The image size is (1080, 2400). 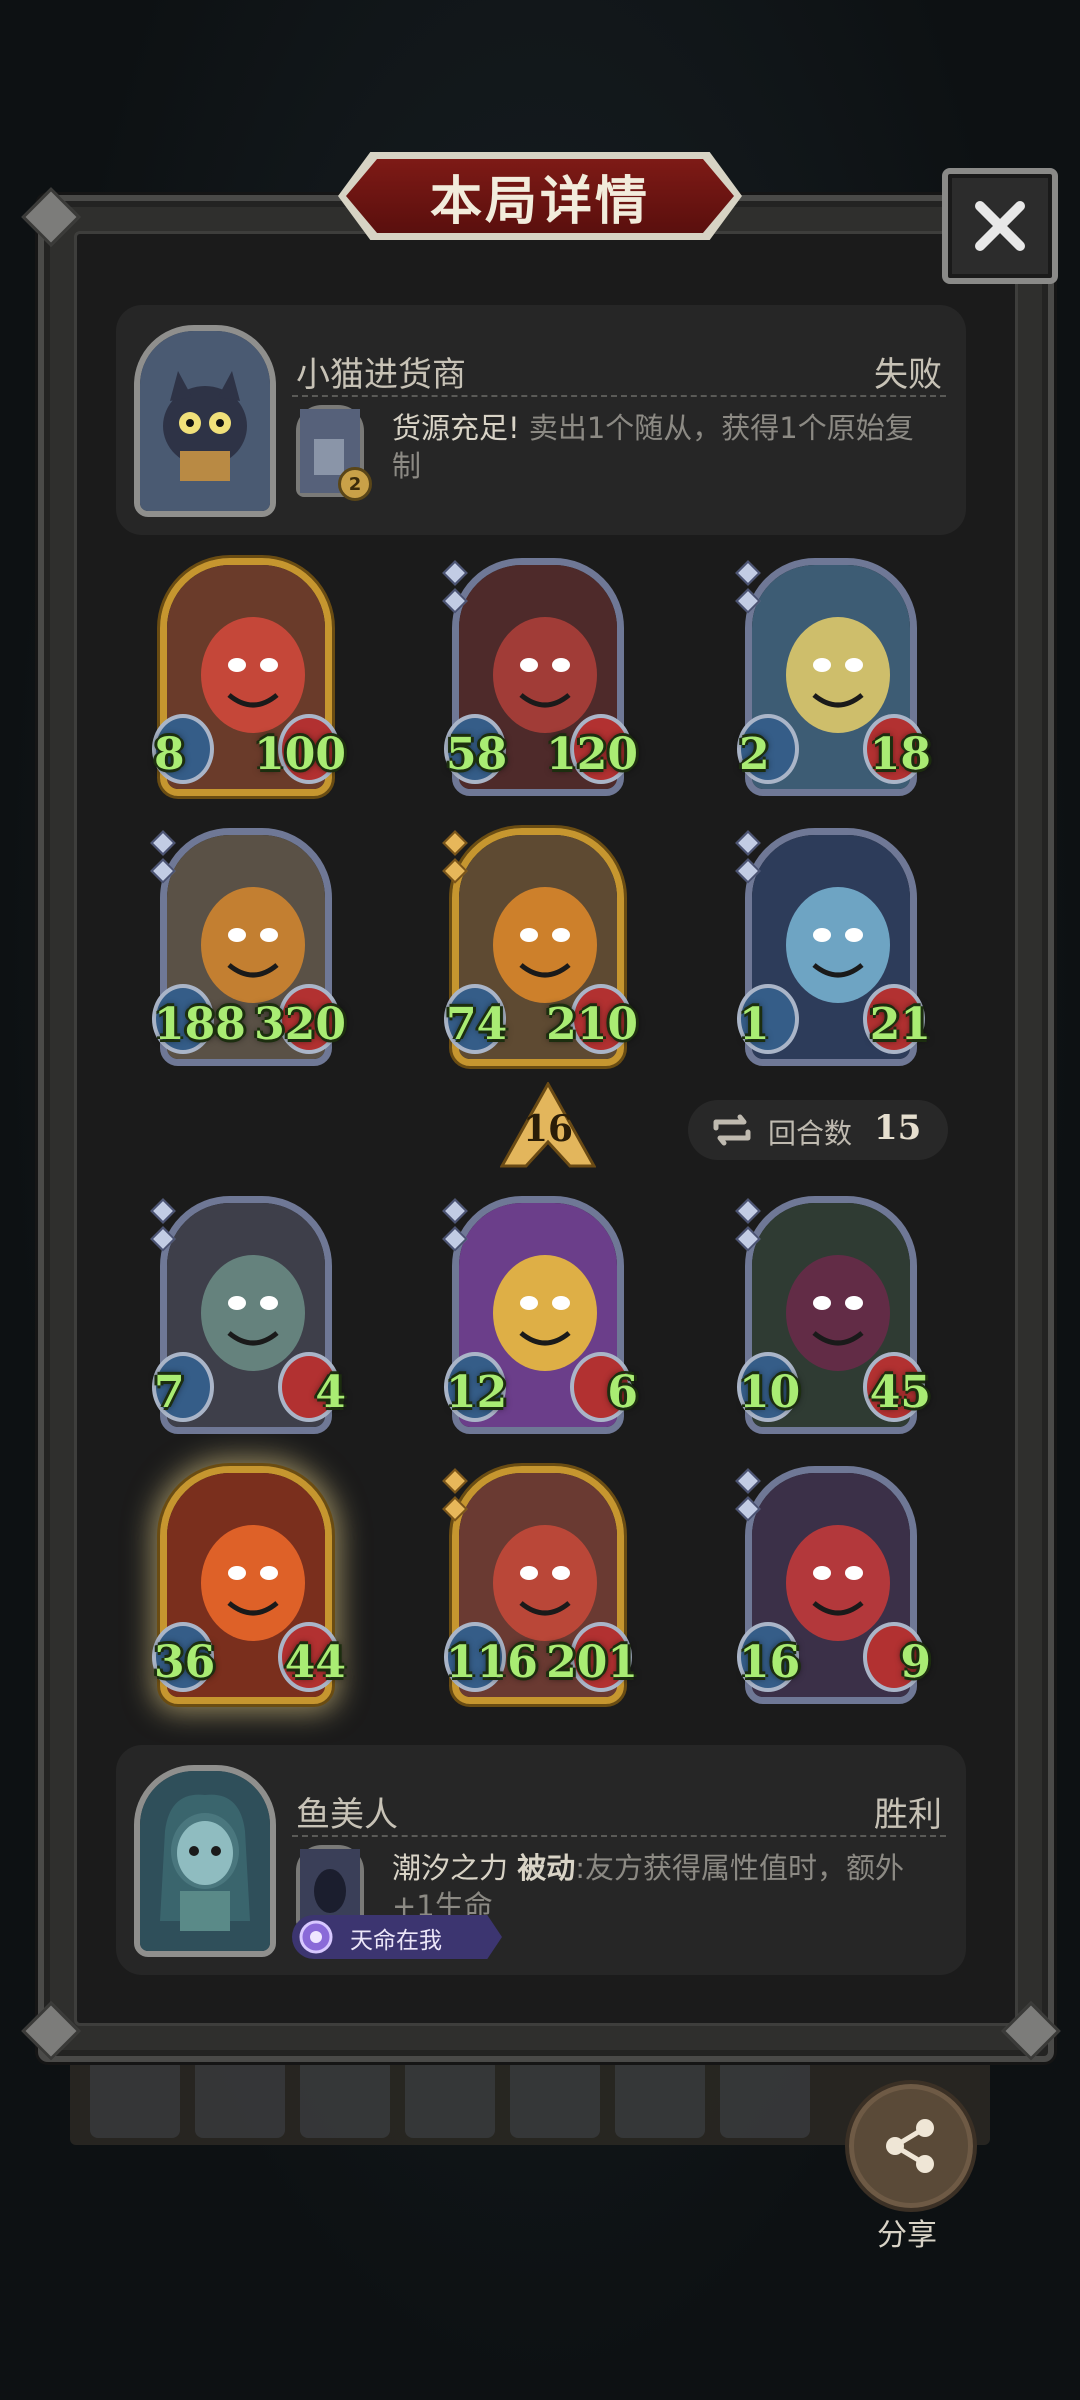 I want to click on minion-attack: 74, so click(x=477, y=1024).